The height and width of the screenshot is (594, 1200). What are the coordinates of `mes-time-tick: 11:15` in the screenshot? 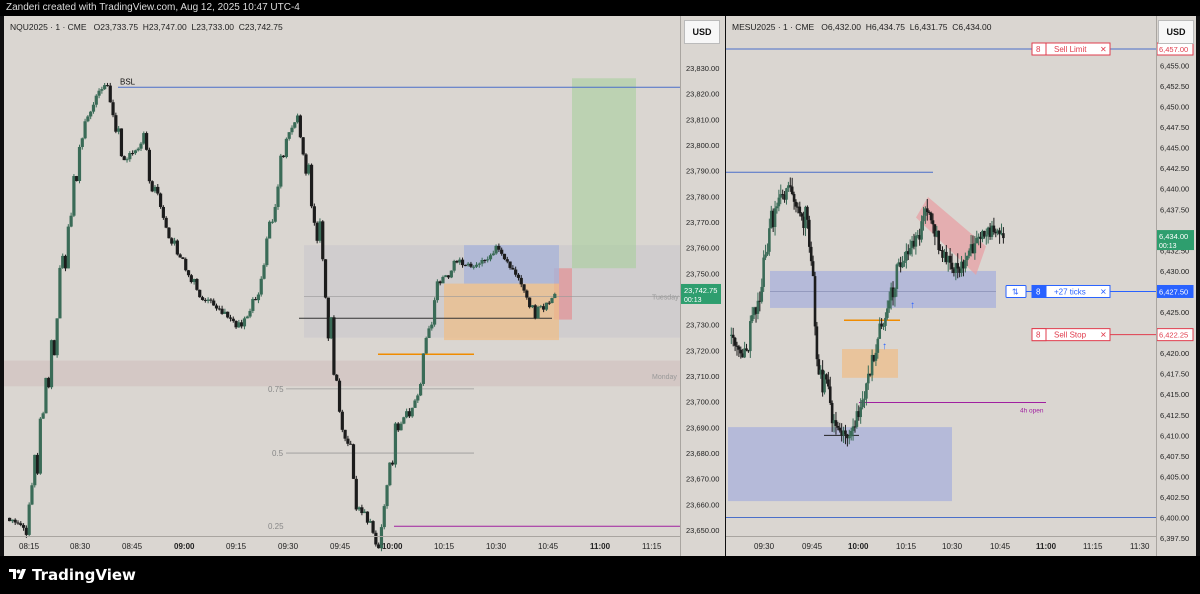 It's located at (1093, 546).